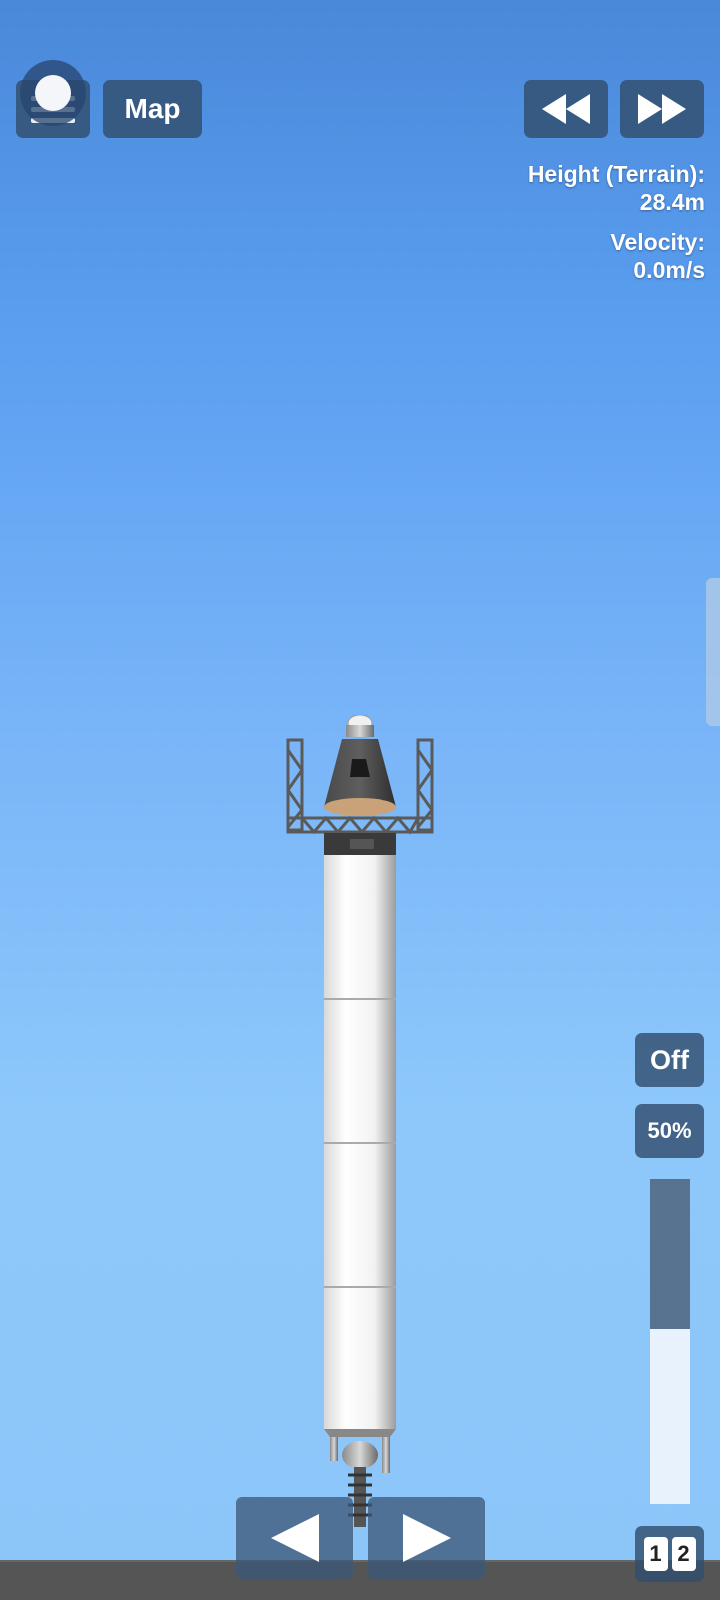 This screenshot has width=720, height=1600. I want to click on rewind-icon, so click(566, 109).